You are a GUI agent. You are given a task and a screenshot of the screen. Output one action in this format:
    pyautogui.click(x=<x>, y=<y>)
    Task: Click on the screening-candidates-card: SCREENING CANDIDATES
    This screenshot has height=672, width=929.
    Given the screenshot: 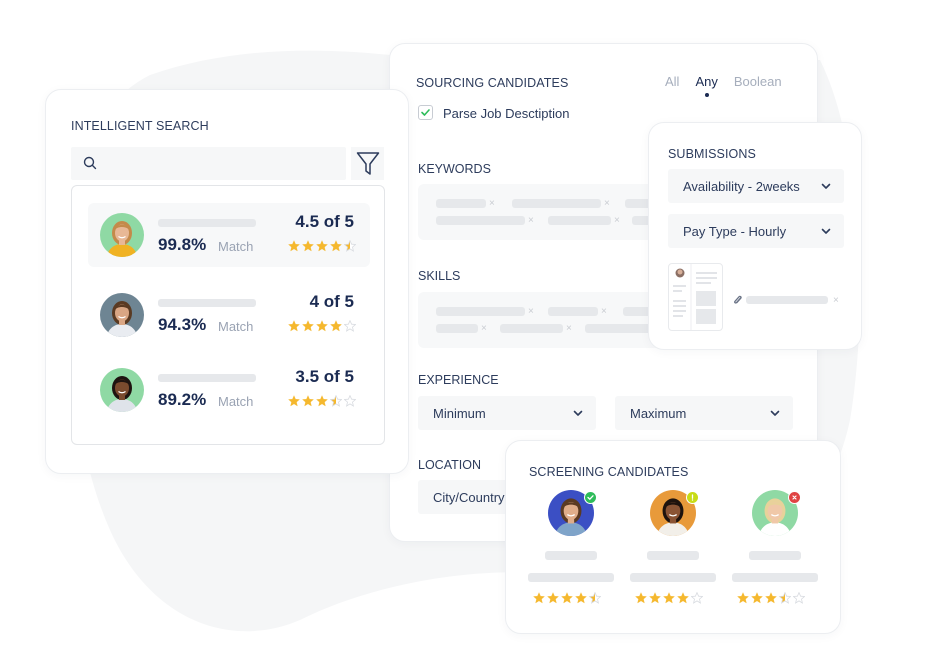 What is the action you would take?
    pyautogui.click(x=673, y=537)
    